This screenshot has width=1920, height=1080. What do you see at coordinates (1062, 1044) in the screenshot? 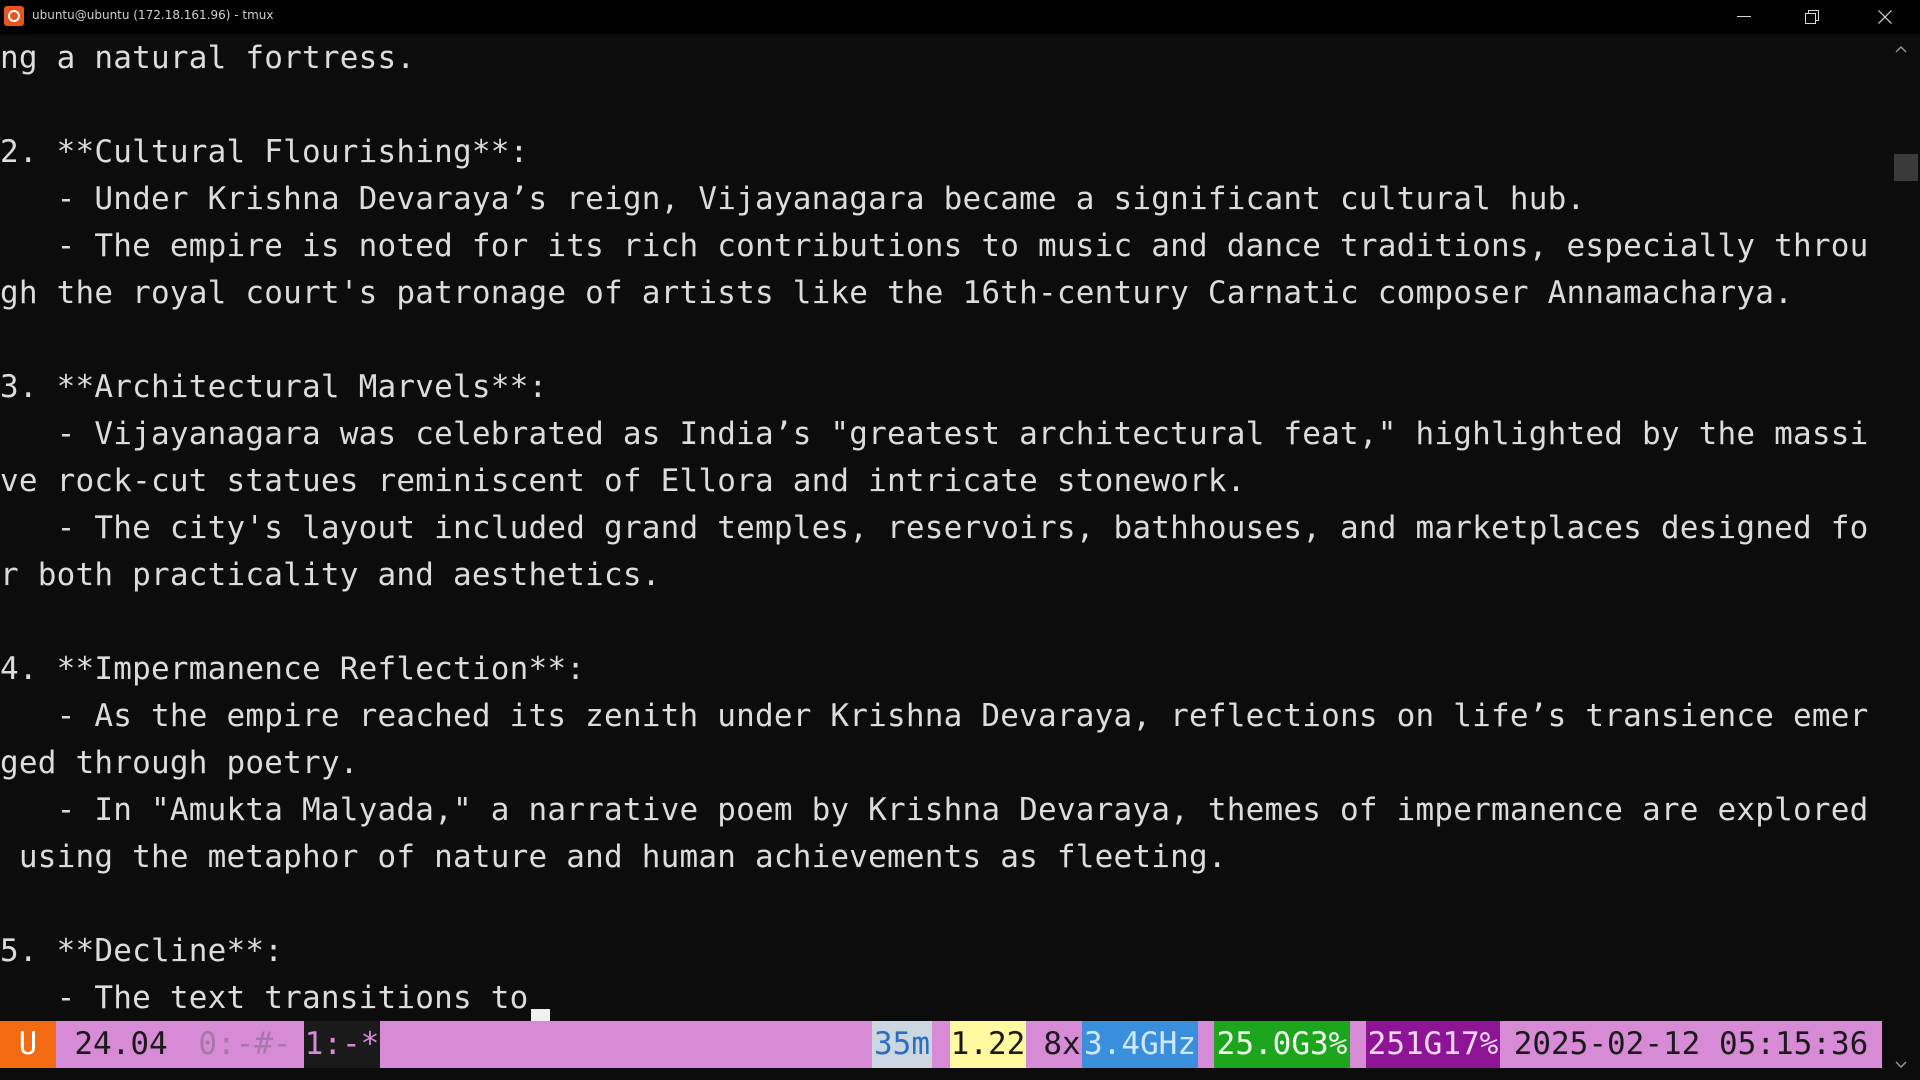
I see `cpu-count: 8x` at bounding box center [1062, 1044].